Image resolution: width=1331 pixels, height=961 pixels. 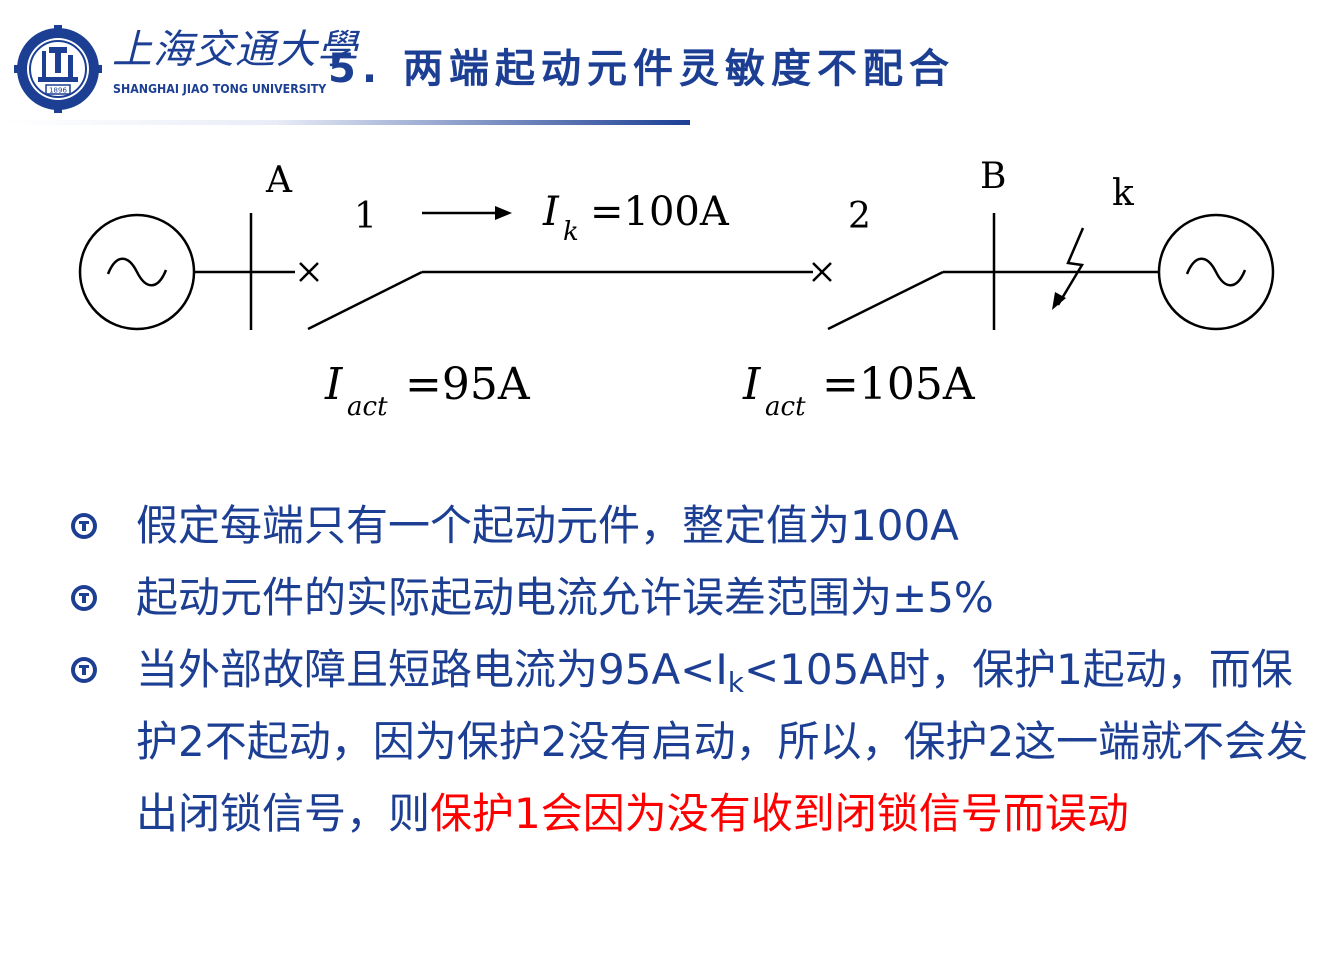 What do you see at coordinates (137, 272) in the screenshot?
I see `source-a-icon` at bounding box center [137, 272].